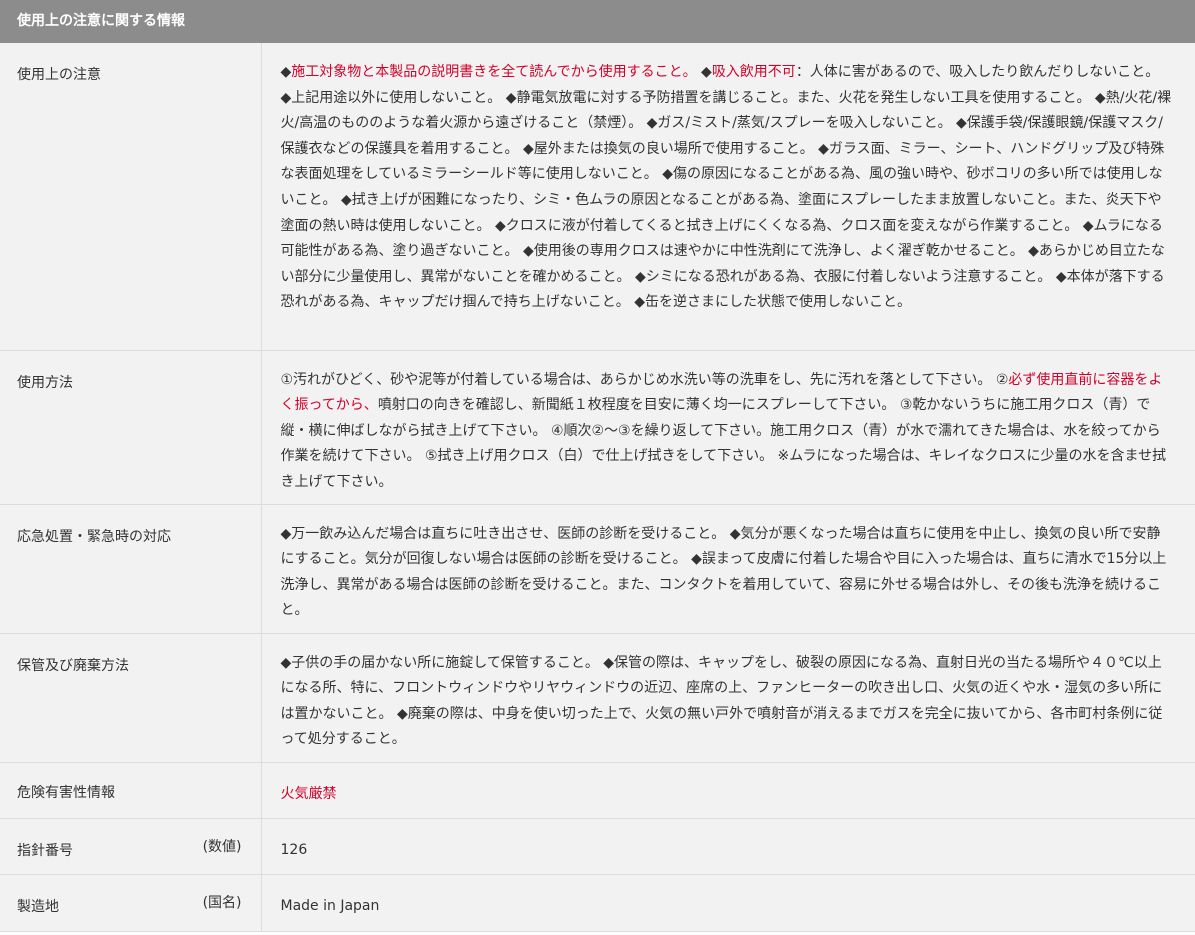 The width and height of the screenshot is (1195, 935). Describe the element at coordinates (728, 790) in the screenshot. I see `row-value-hazard: 火気厳禁` at that location.